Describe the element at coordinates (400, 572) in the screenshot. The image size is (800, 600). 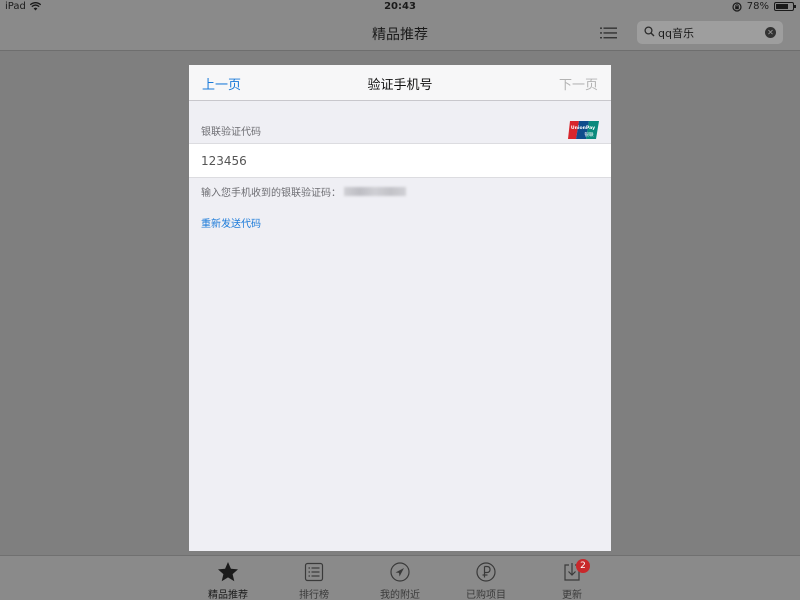
I see `location-icon` at that location.